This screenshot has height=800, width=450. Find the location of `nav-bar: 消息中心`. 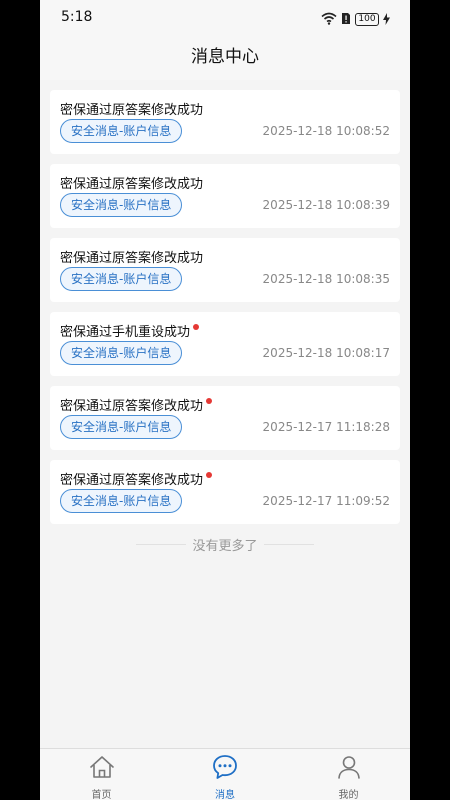

nav-bar: 消息中心 is located at coordinates (225, 57).